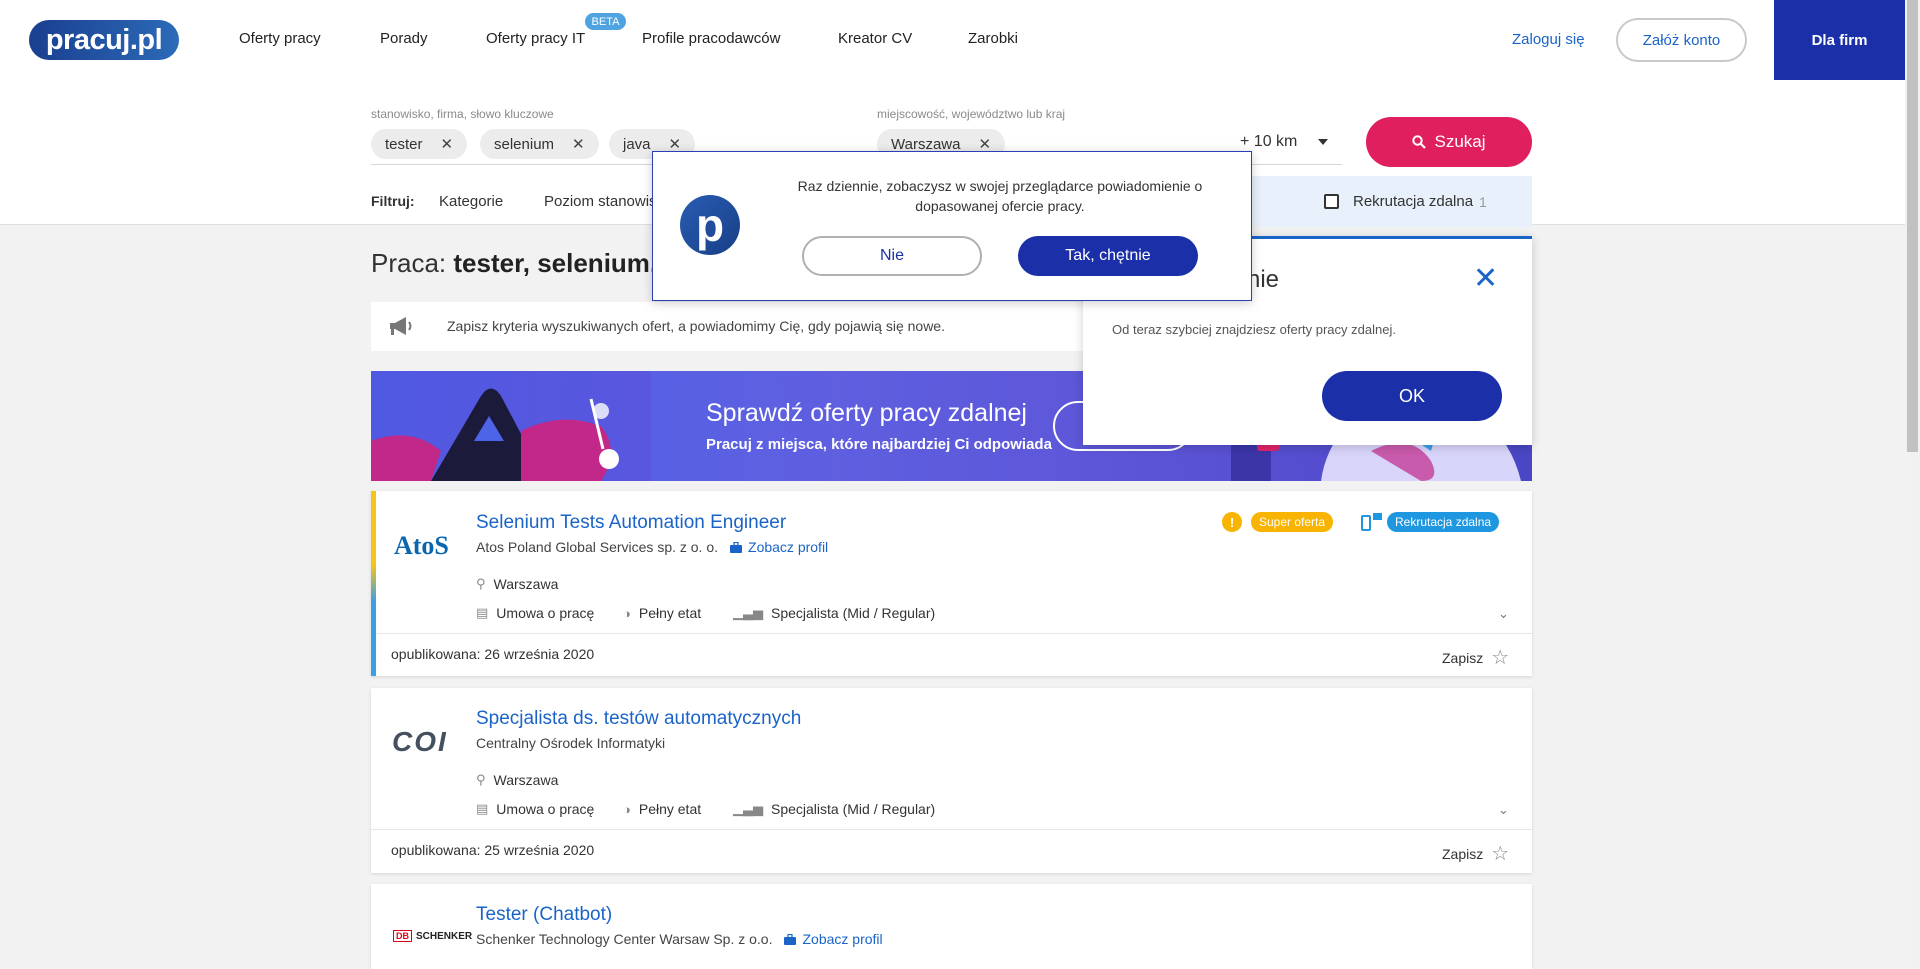 The image size is (1920, 969). I want to click on job-location: ⚲ Warszawa, so click(517, 780).